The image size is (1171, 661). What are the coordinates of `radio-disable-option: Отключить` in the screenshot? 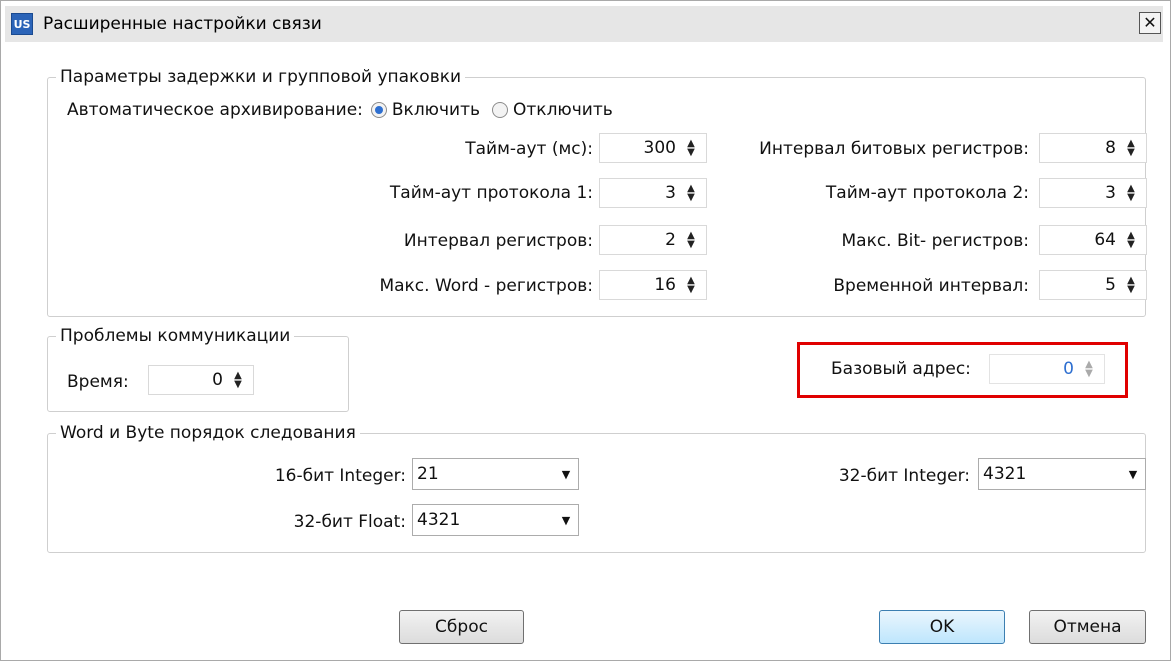 It's located at (552, 110).